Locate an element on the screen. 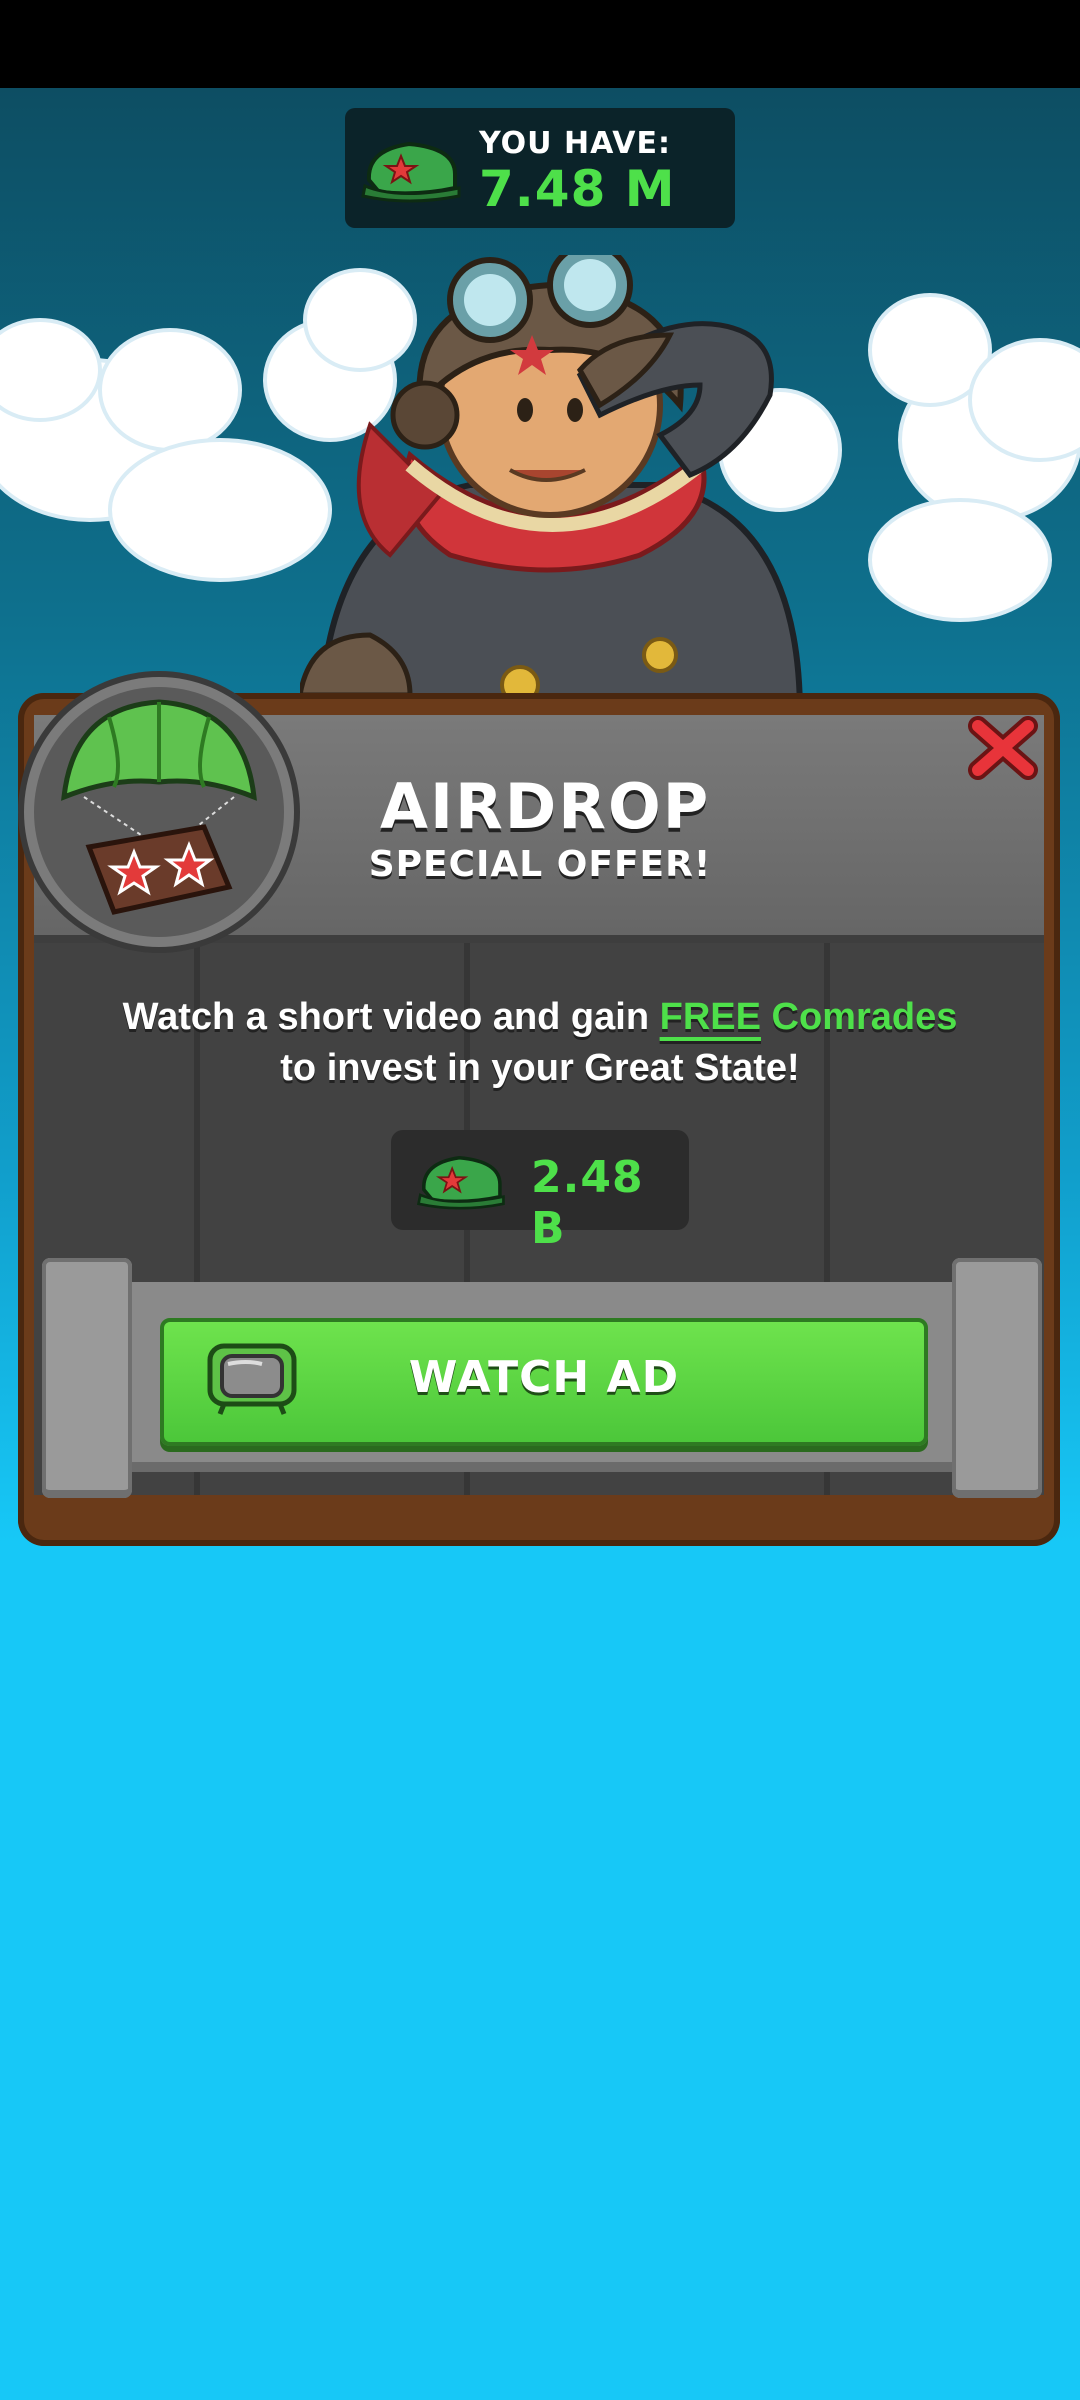  airdrop-badge is located at coordinates (159, 812).